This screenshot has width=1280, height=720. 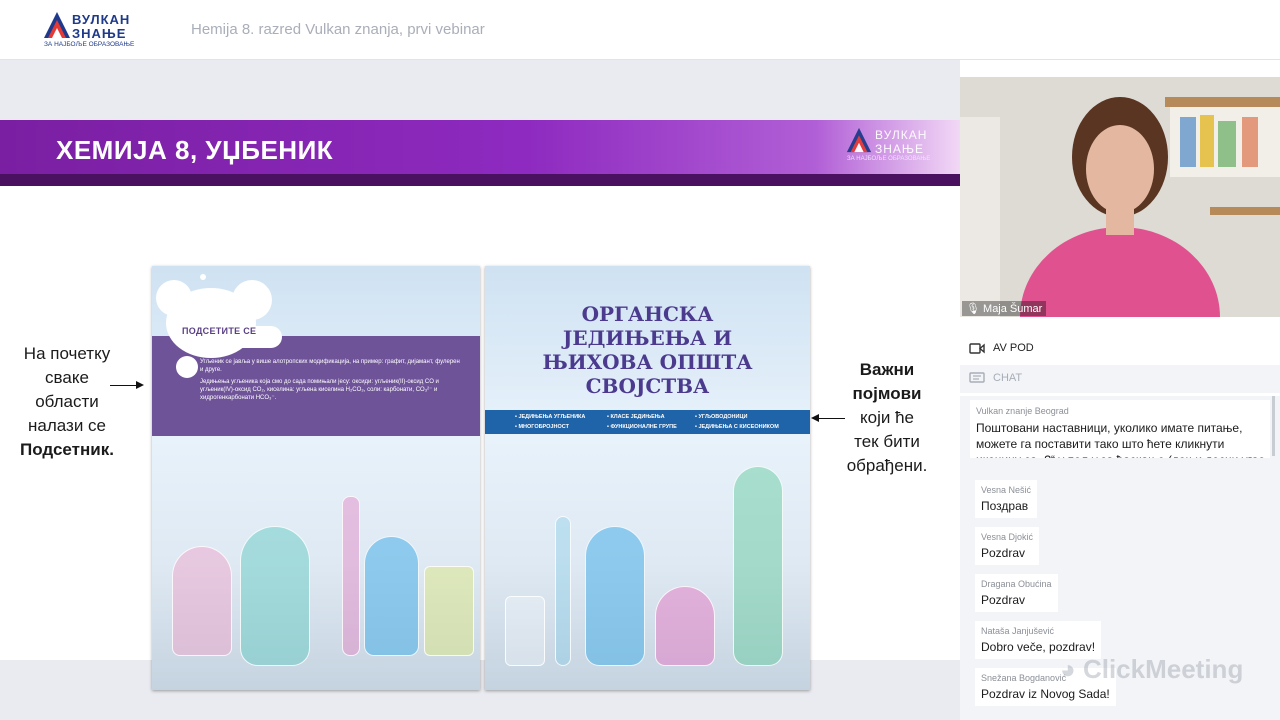 I want to click on chat-message: Dragana Obućina Pozdrav, so click(x=1016, y=593).